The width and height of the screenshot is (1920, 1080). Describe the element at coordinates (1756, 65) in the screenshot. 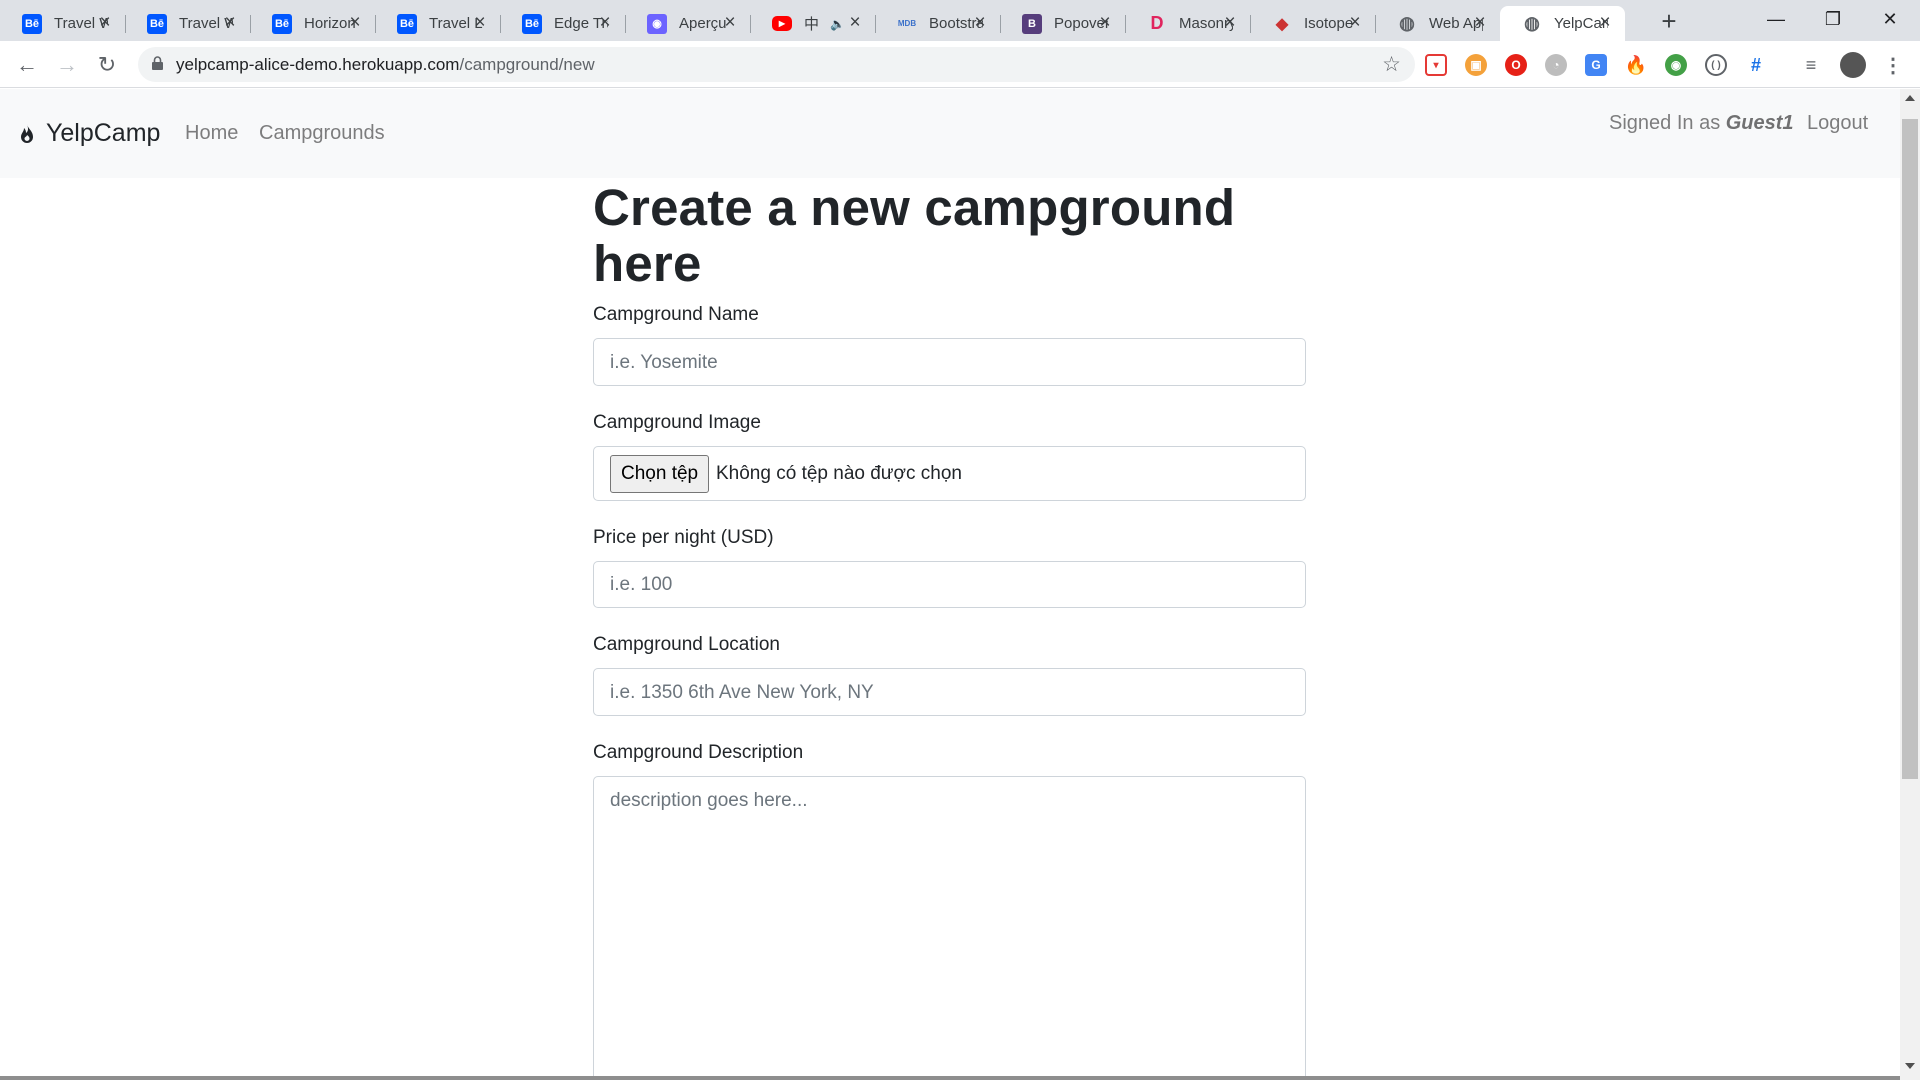

I see `grid-extension-icon: #` at that location.